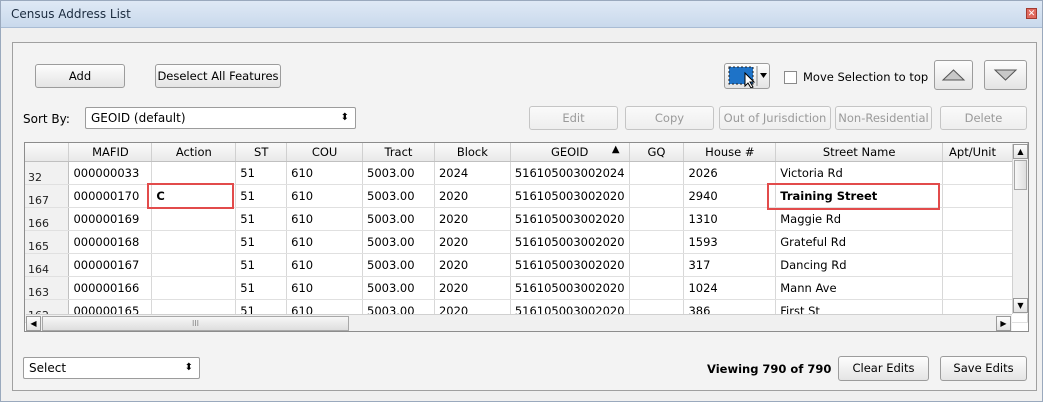  I want to click on horizontal-scroll-thumb: III, so click(195, 323).